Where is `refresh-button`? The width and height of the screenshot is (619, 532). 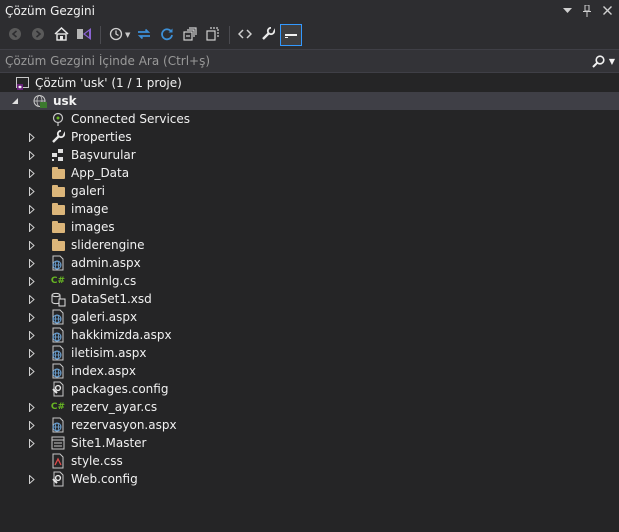 refresh-button is located at coordinates (167, 35).